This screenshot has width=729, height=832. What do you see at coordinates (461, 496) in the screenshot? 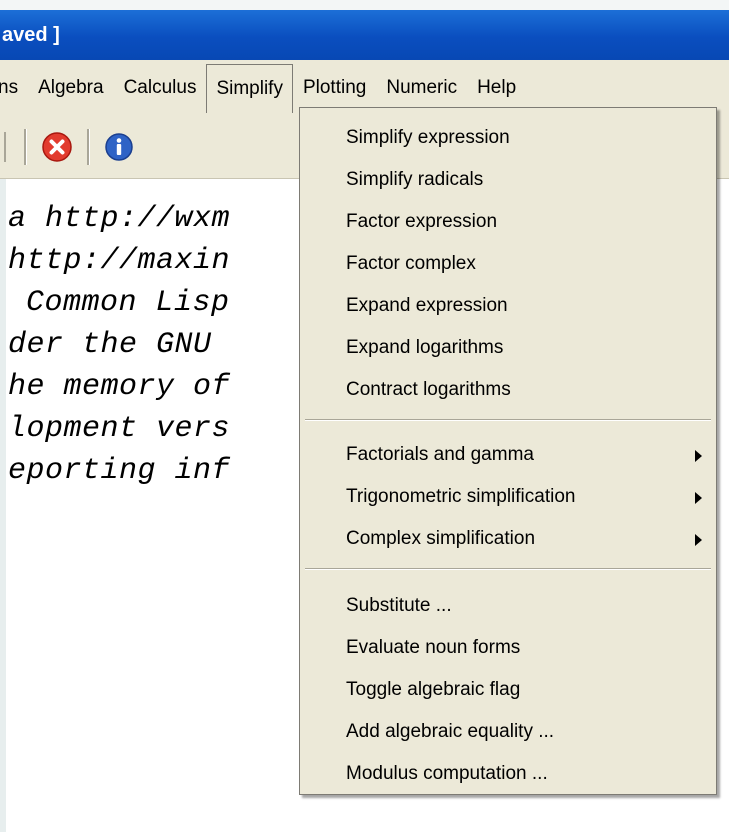
I see `menu-item-label: Trigonometric simplification` at bounding box center [461, 496].